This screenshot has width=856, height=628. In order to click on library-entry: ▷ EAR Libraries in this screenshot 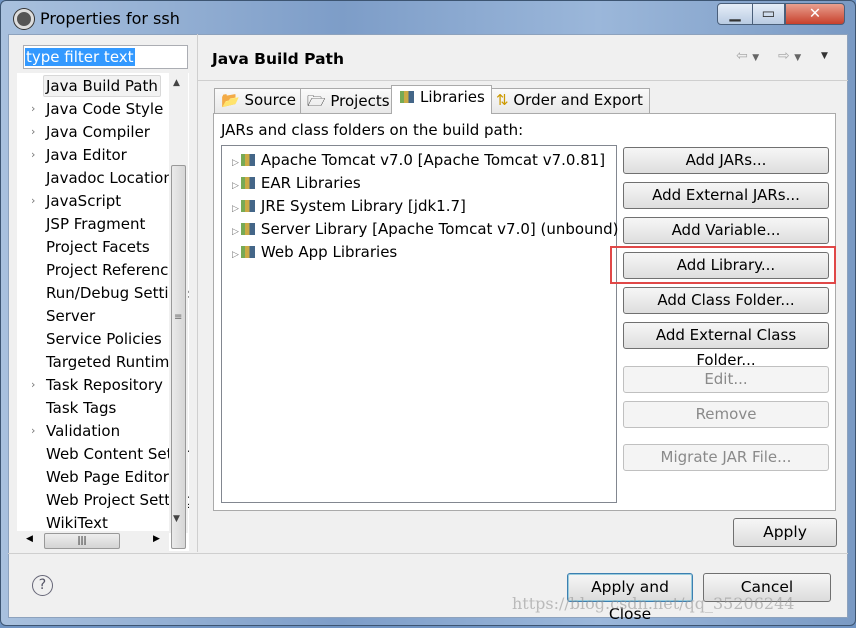, I will do `click(296, 183)`.